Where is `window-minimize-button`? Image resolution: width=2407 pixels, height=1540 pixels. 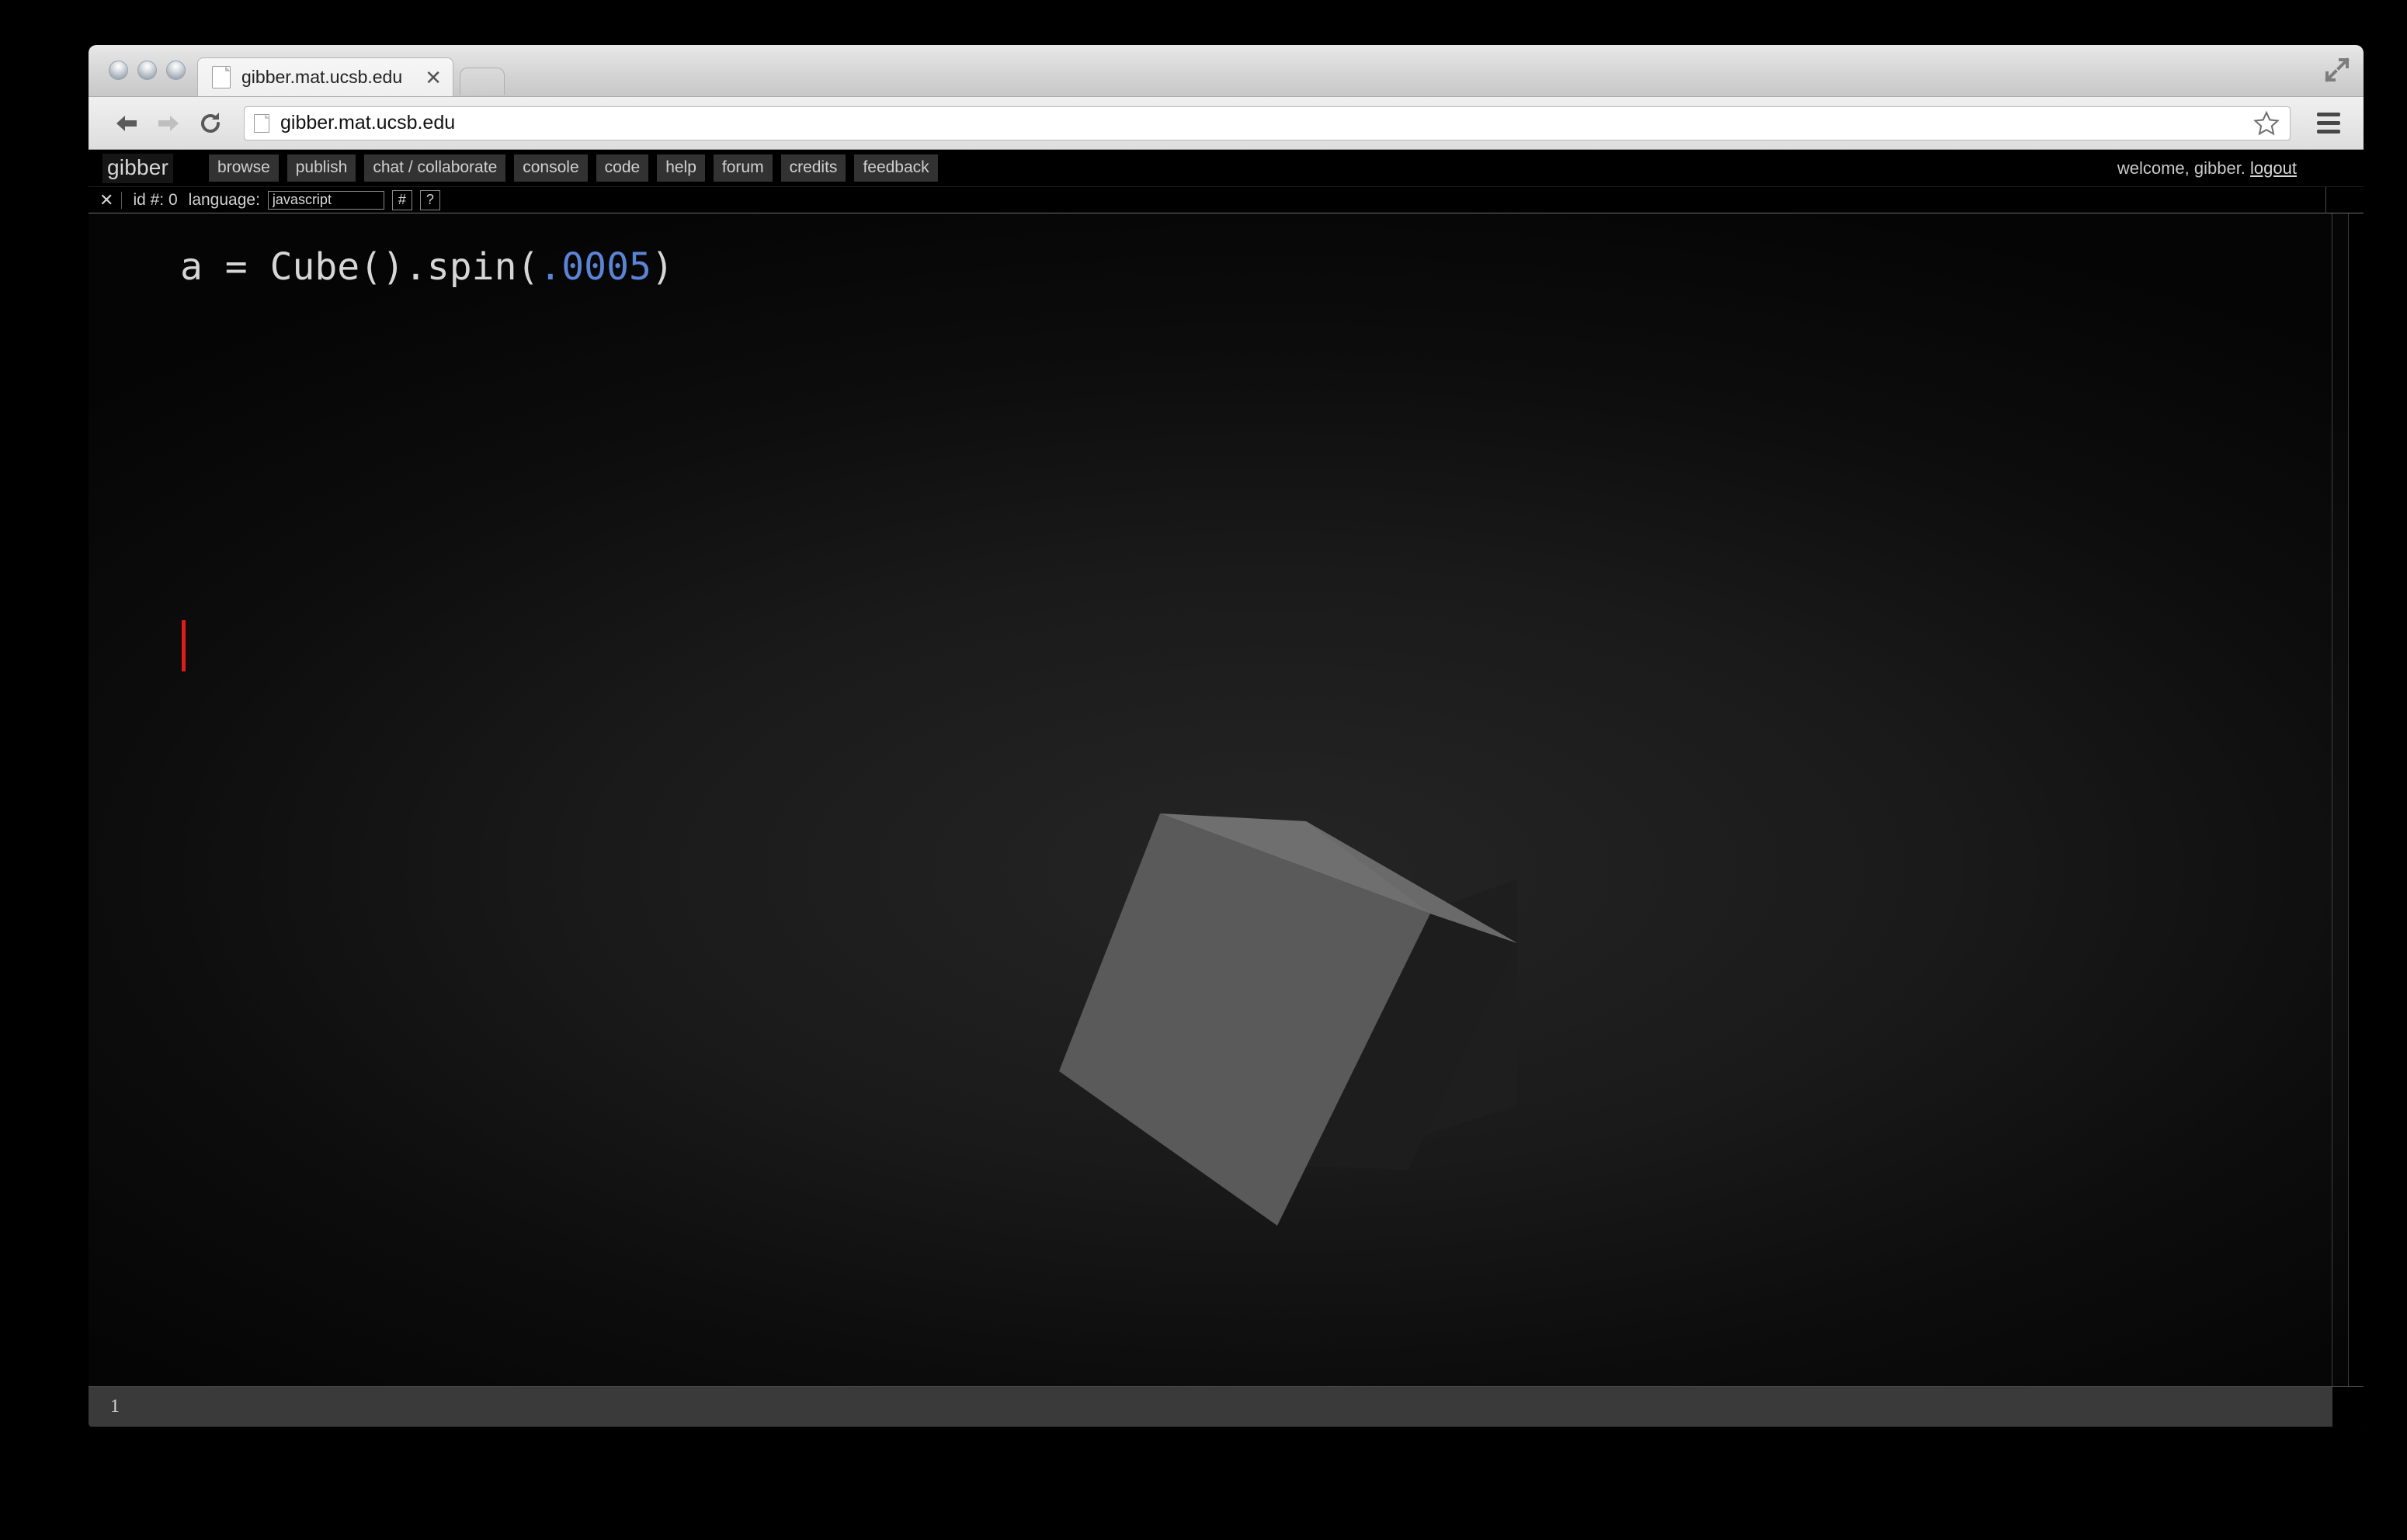
window-minimize-button is located at coordinates (147, 70).